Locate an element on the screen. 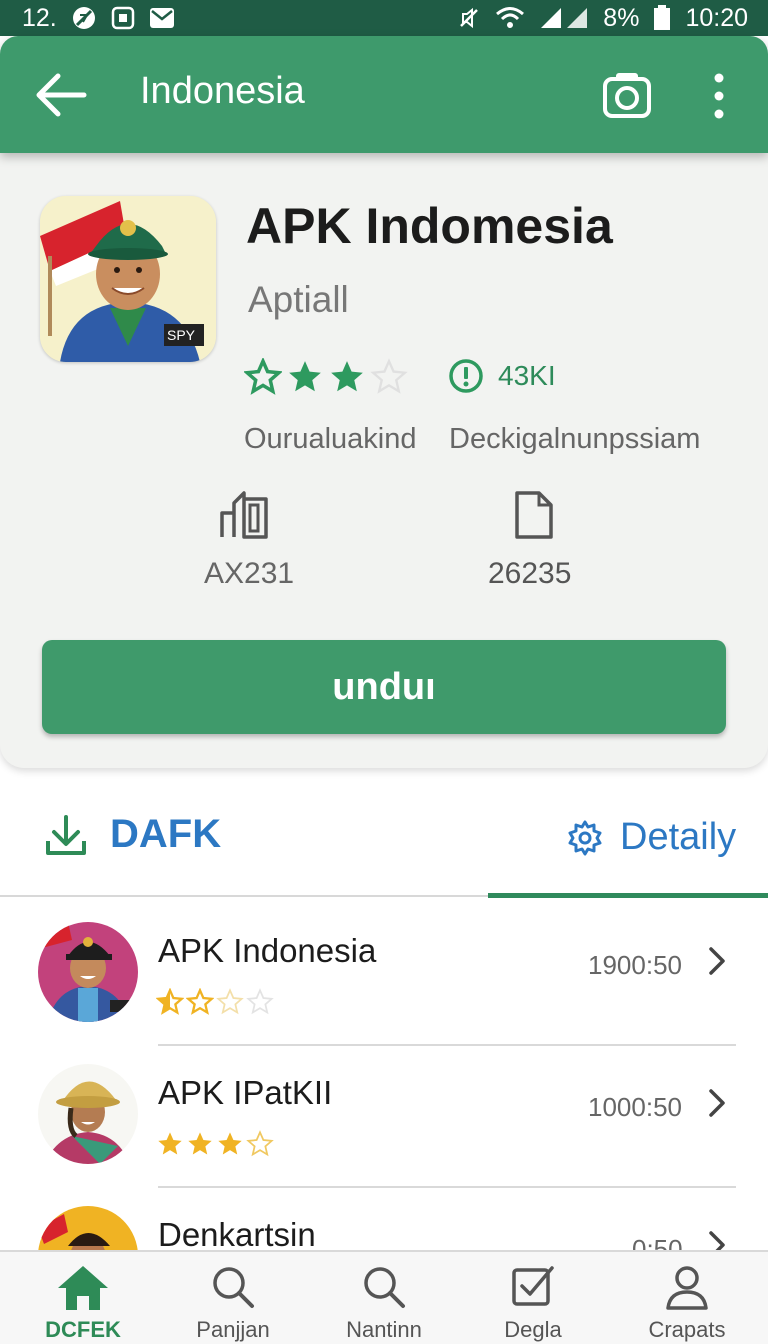 The height and width of the screenshot is (1344, 768). list-item-title: APK IPatKII is located at coordinates (245, 1092).